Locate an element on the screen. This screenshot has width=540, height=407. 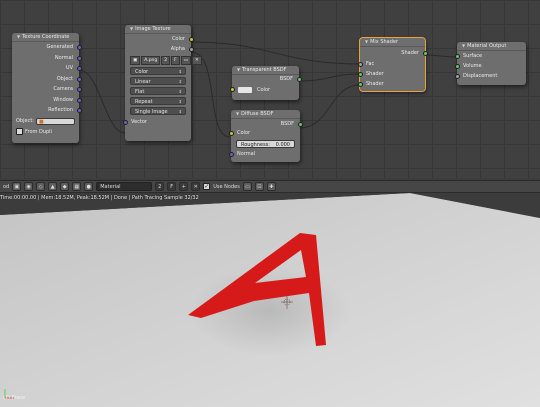
output-bsdf: BSDF is located at coordinates (267, 124).